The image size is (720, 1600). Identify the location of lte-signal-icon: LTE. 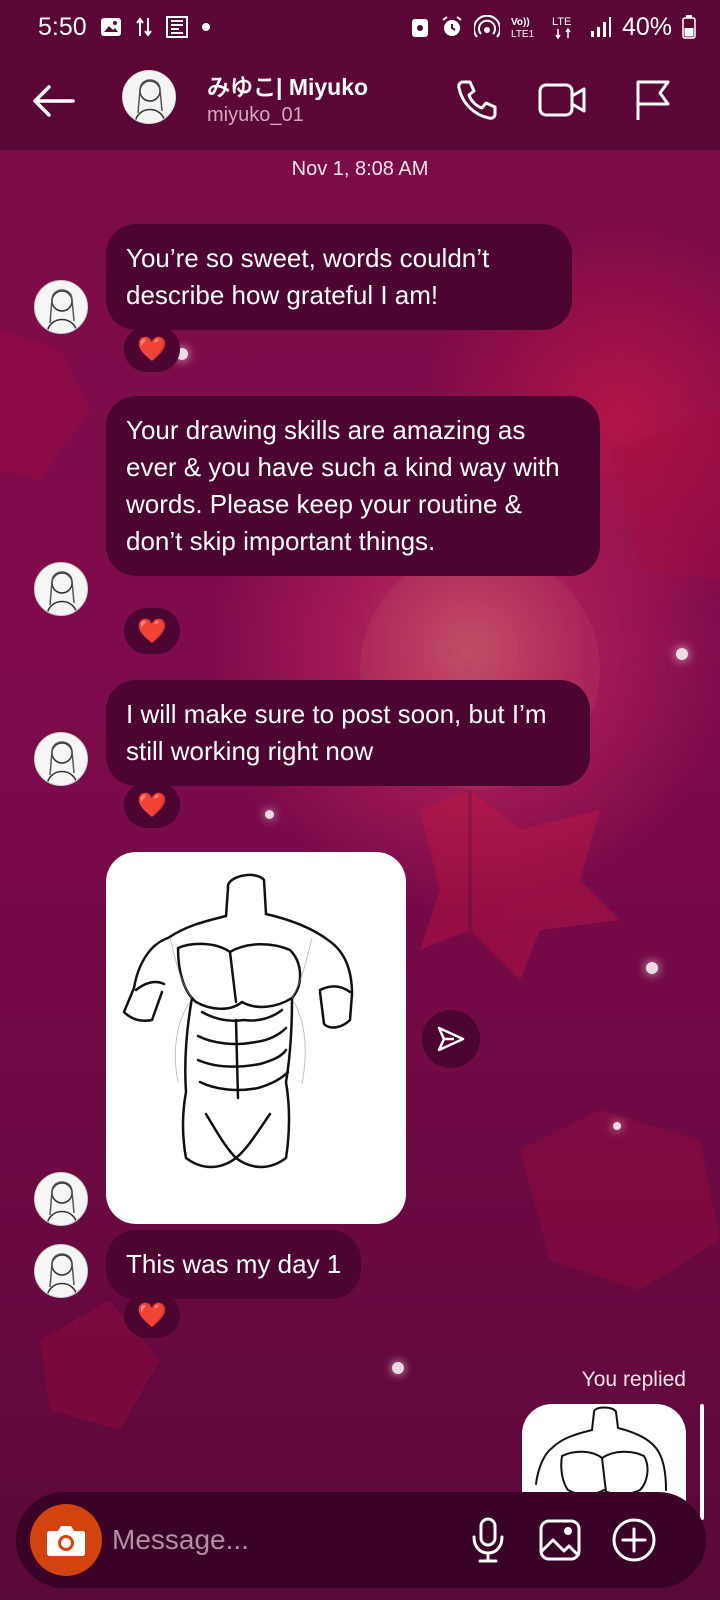
(565, 27).